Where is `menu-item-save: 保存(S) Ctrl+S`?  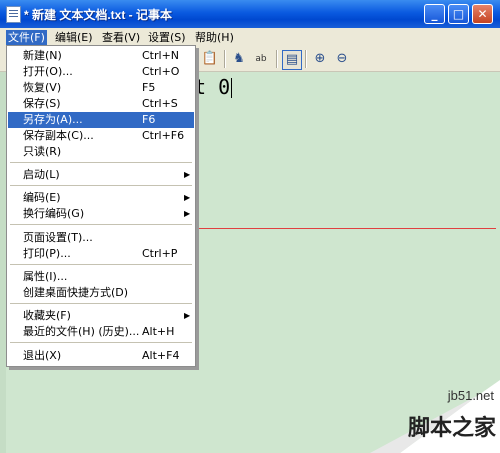 menu-item-save: 保存(S) Ctrl+S is located at coordinates (101, 104).